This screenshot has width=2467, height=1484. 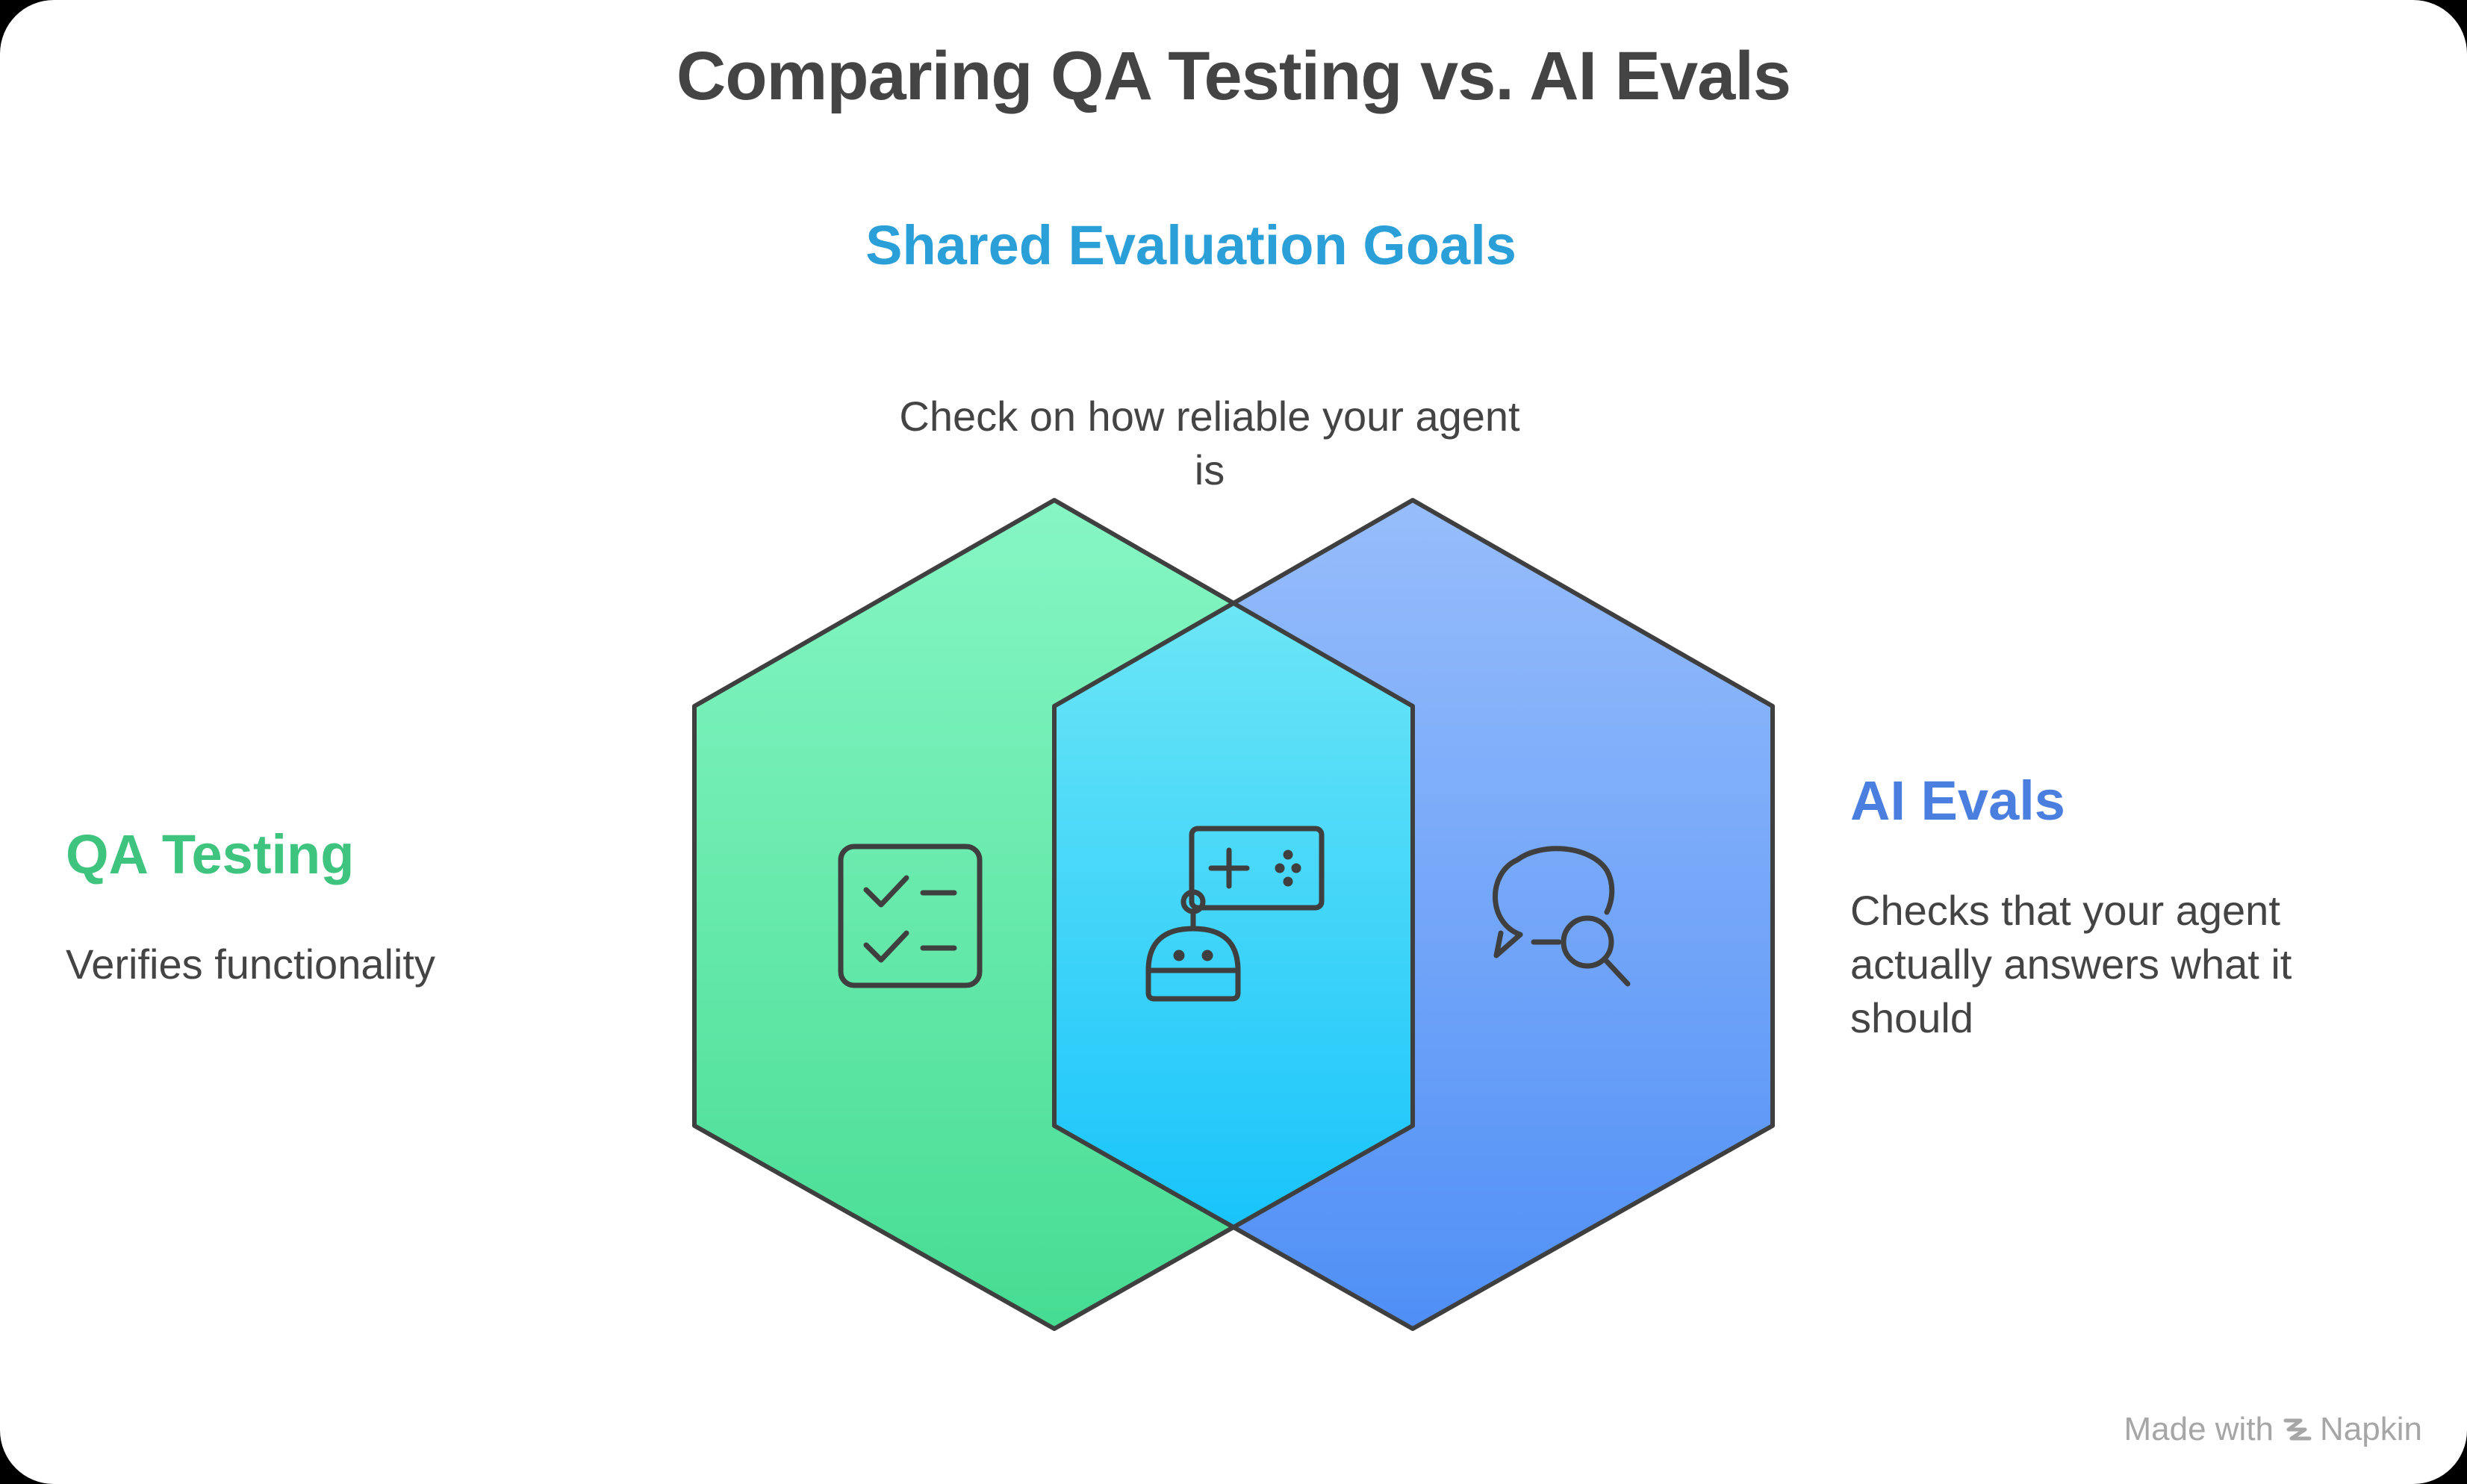 I want to click on napkin-logo-icon, so click(x=2297, y=1429).